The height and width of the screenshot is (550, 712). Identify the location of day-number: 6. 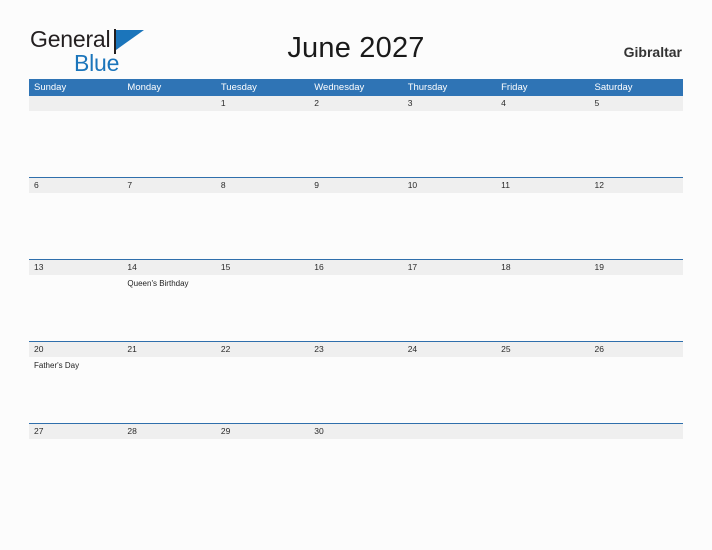
(75, 185).